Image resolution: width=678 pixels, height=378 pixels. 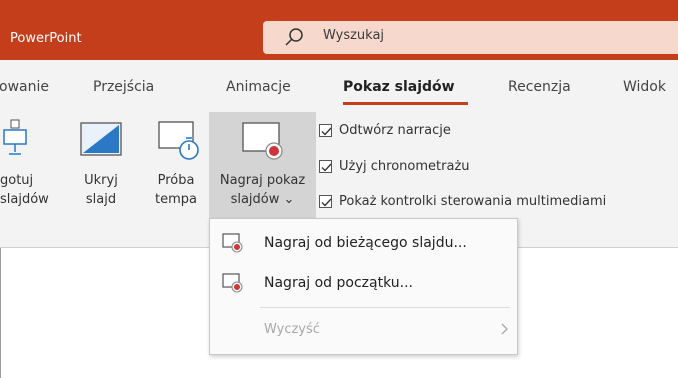 What do you see at coordinates (462, 201) in the screenshot?
I see `checkbox-kontrolki-multimediow: Pokaż kontrolki sterowania multimediami` at bounding box center [462, 201].